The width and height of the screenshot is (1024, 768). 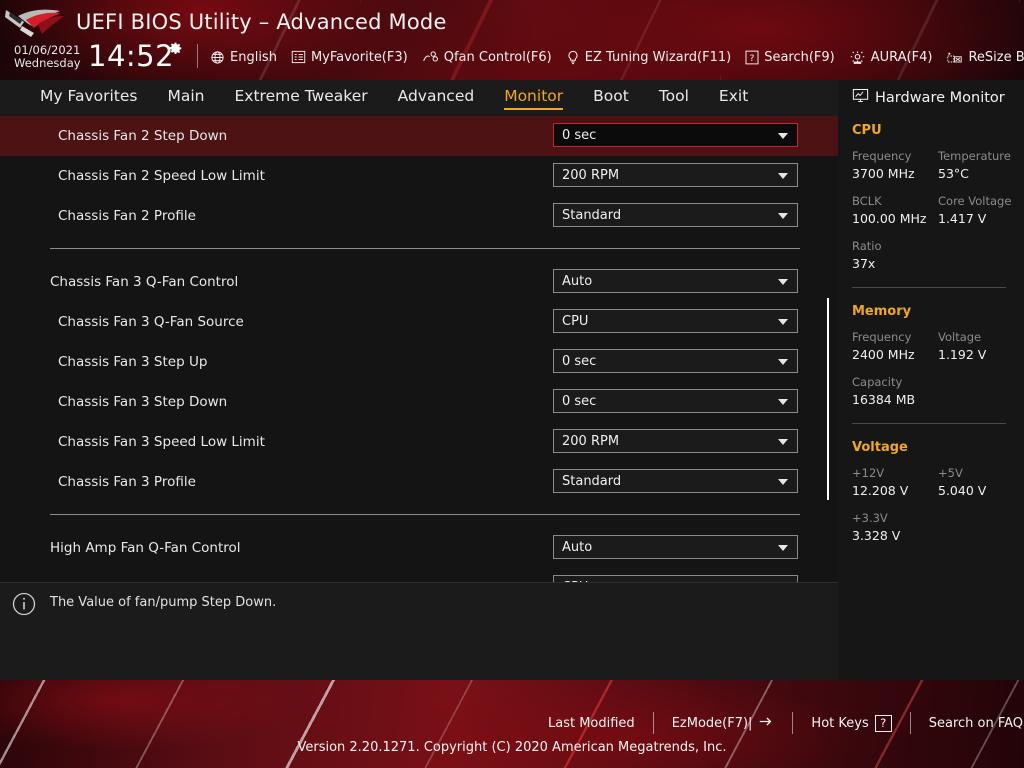 What do you see at coordinates (851, 723) in the screenshot?
I see `hot-keys-button: Hot Keys ?` at bounding box center [851, 723].